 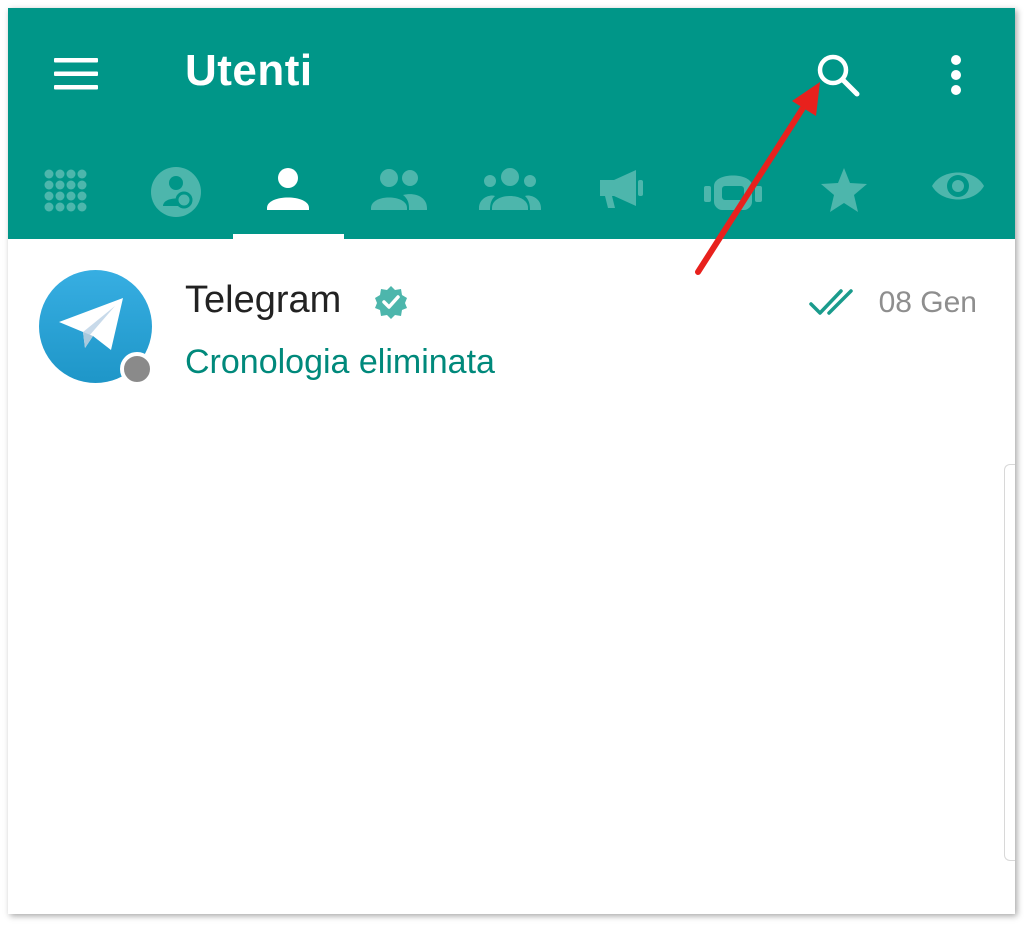 I want to click on tab-unread-only, so click(x=958, y=197).